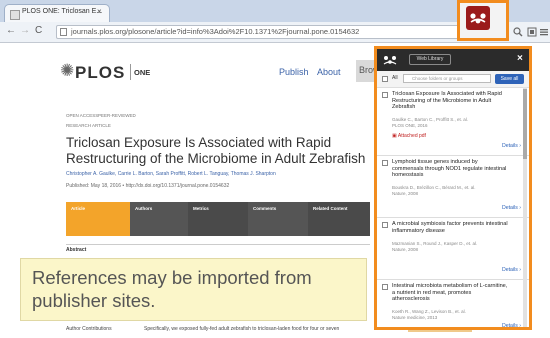 This screenshot has height=338, width=550. What do you see at coordinates (82, 115) in the screenshot?
I see `open-access-badge: OPEN ACCESS` at bounding box center [82, 115].